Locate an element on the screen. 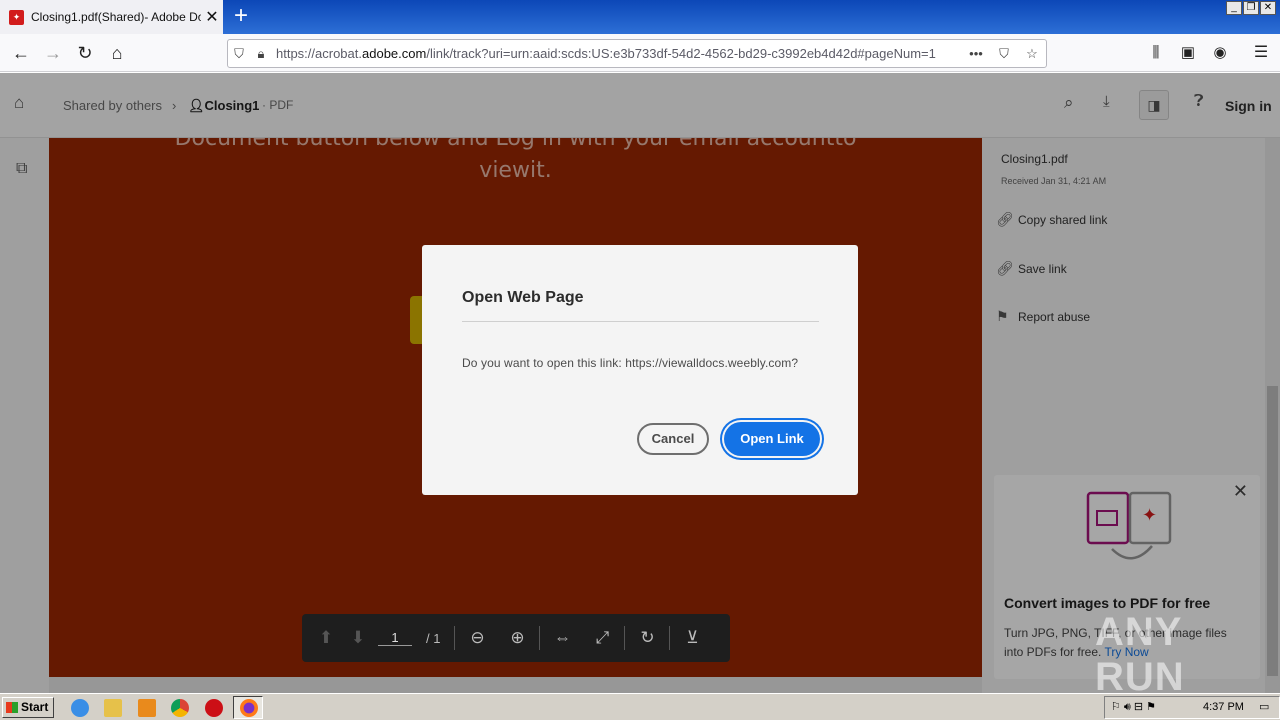 This screenshot has height=720, width=1280. dialog-title: Open Web Page is located at coordinates (523, 297).